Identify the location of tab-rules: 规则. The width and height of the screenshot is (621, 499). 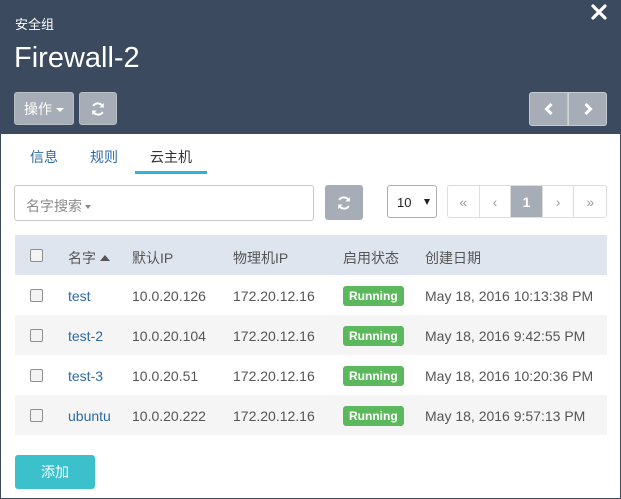
(104, 157).